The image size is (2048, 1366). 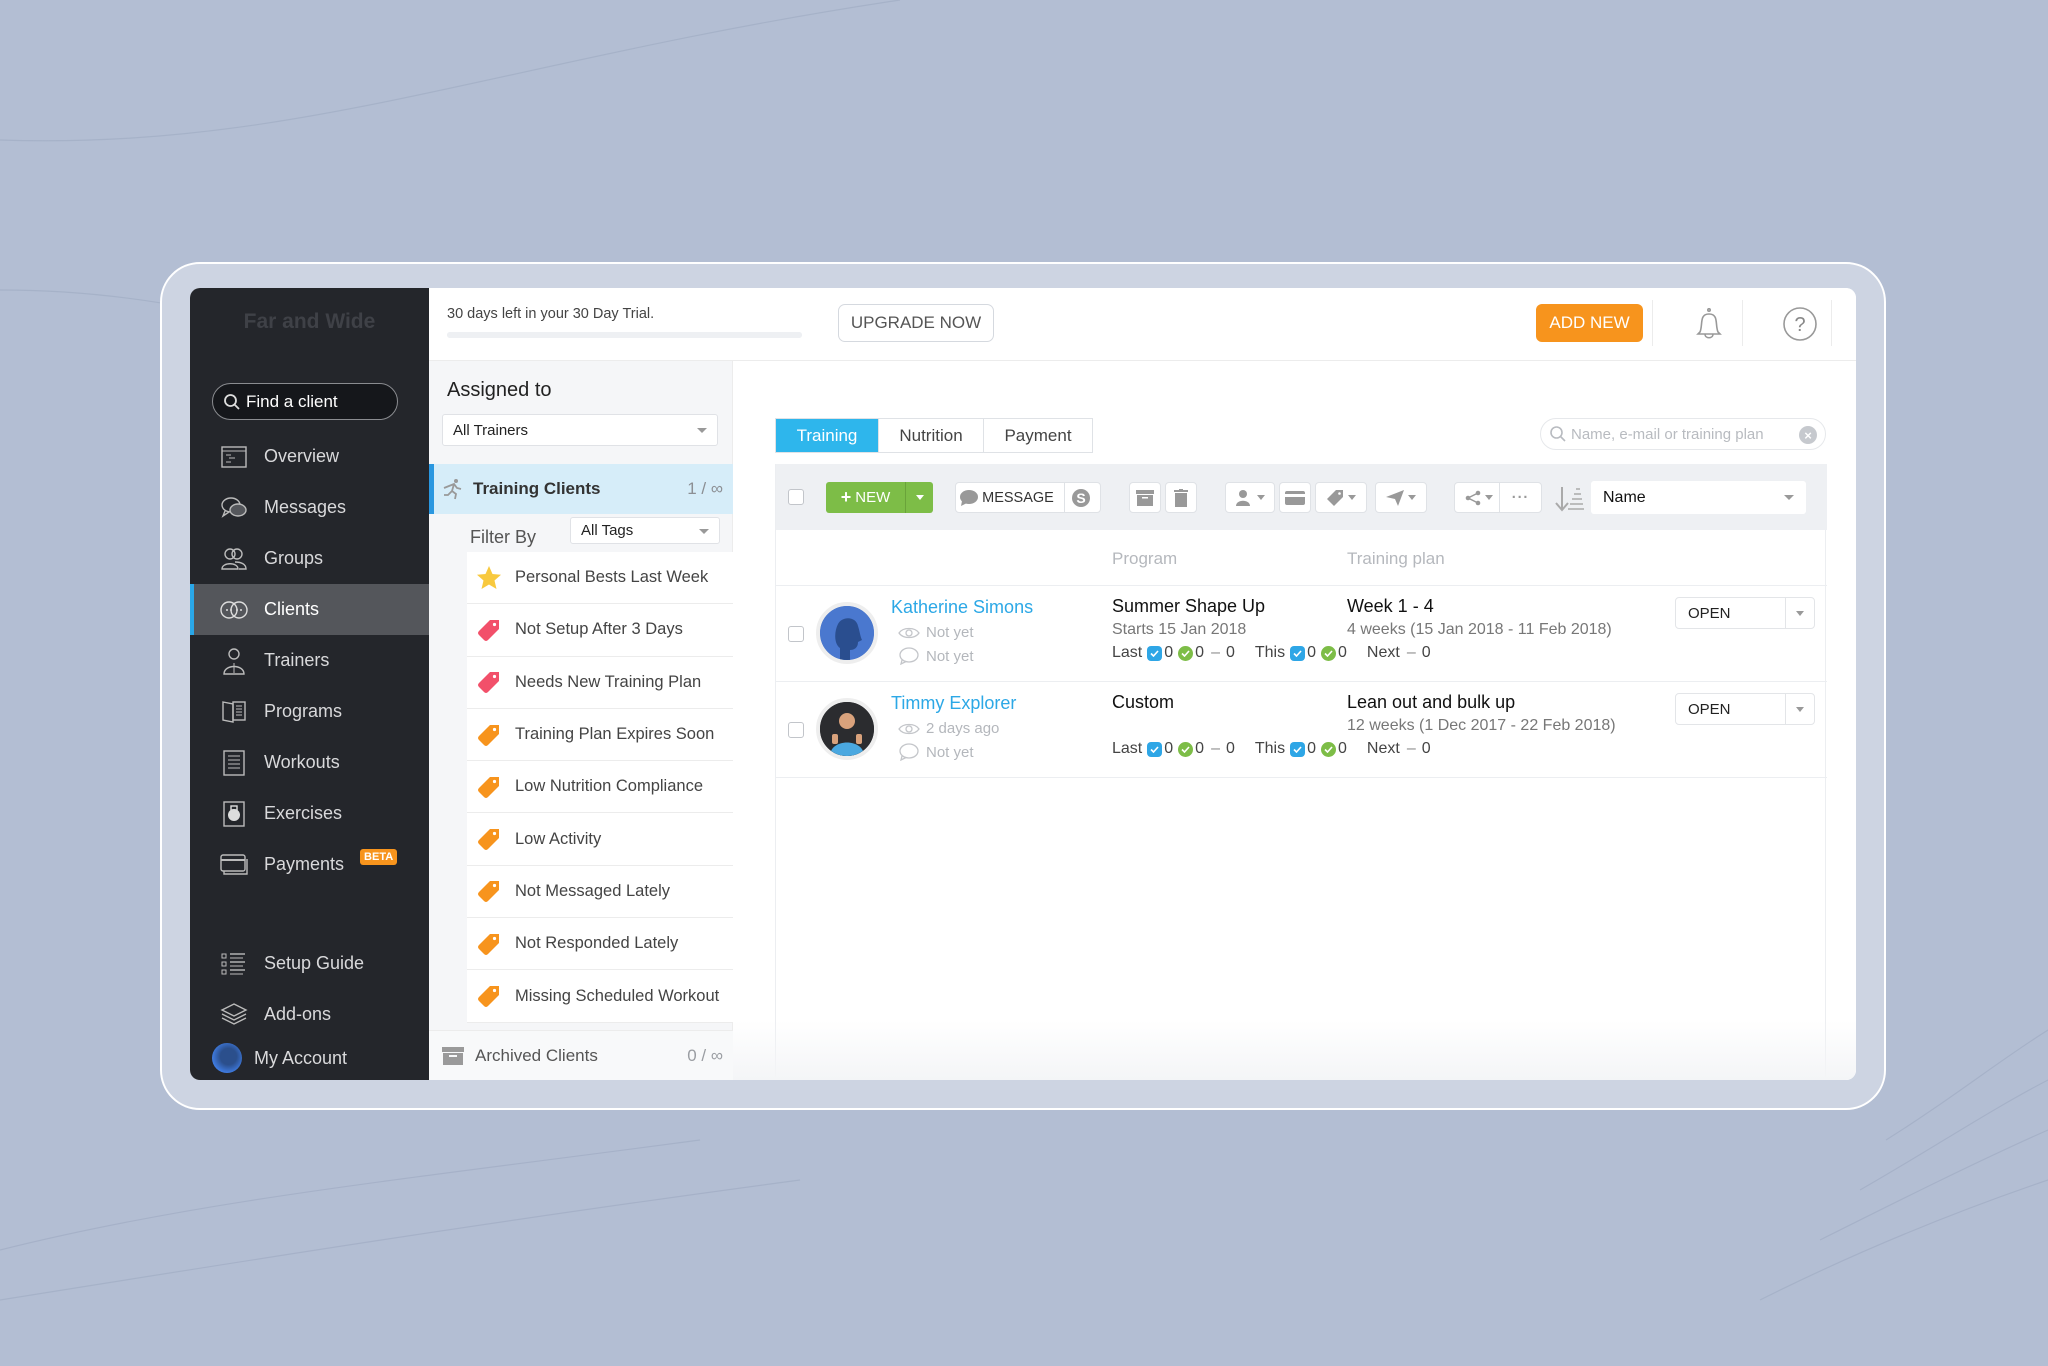 What do you see at coordinates (309, 456) in the screenshot?
I see `sidebar-item-overview: Overview` at bounding box center [309, 456].